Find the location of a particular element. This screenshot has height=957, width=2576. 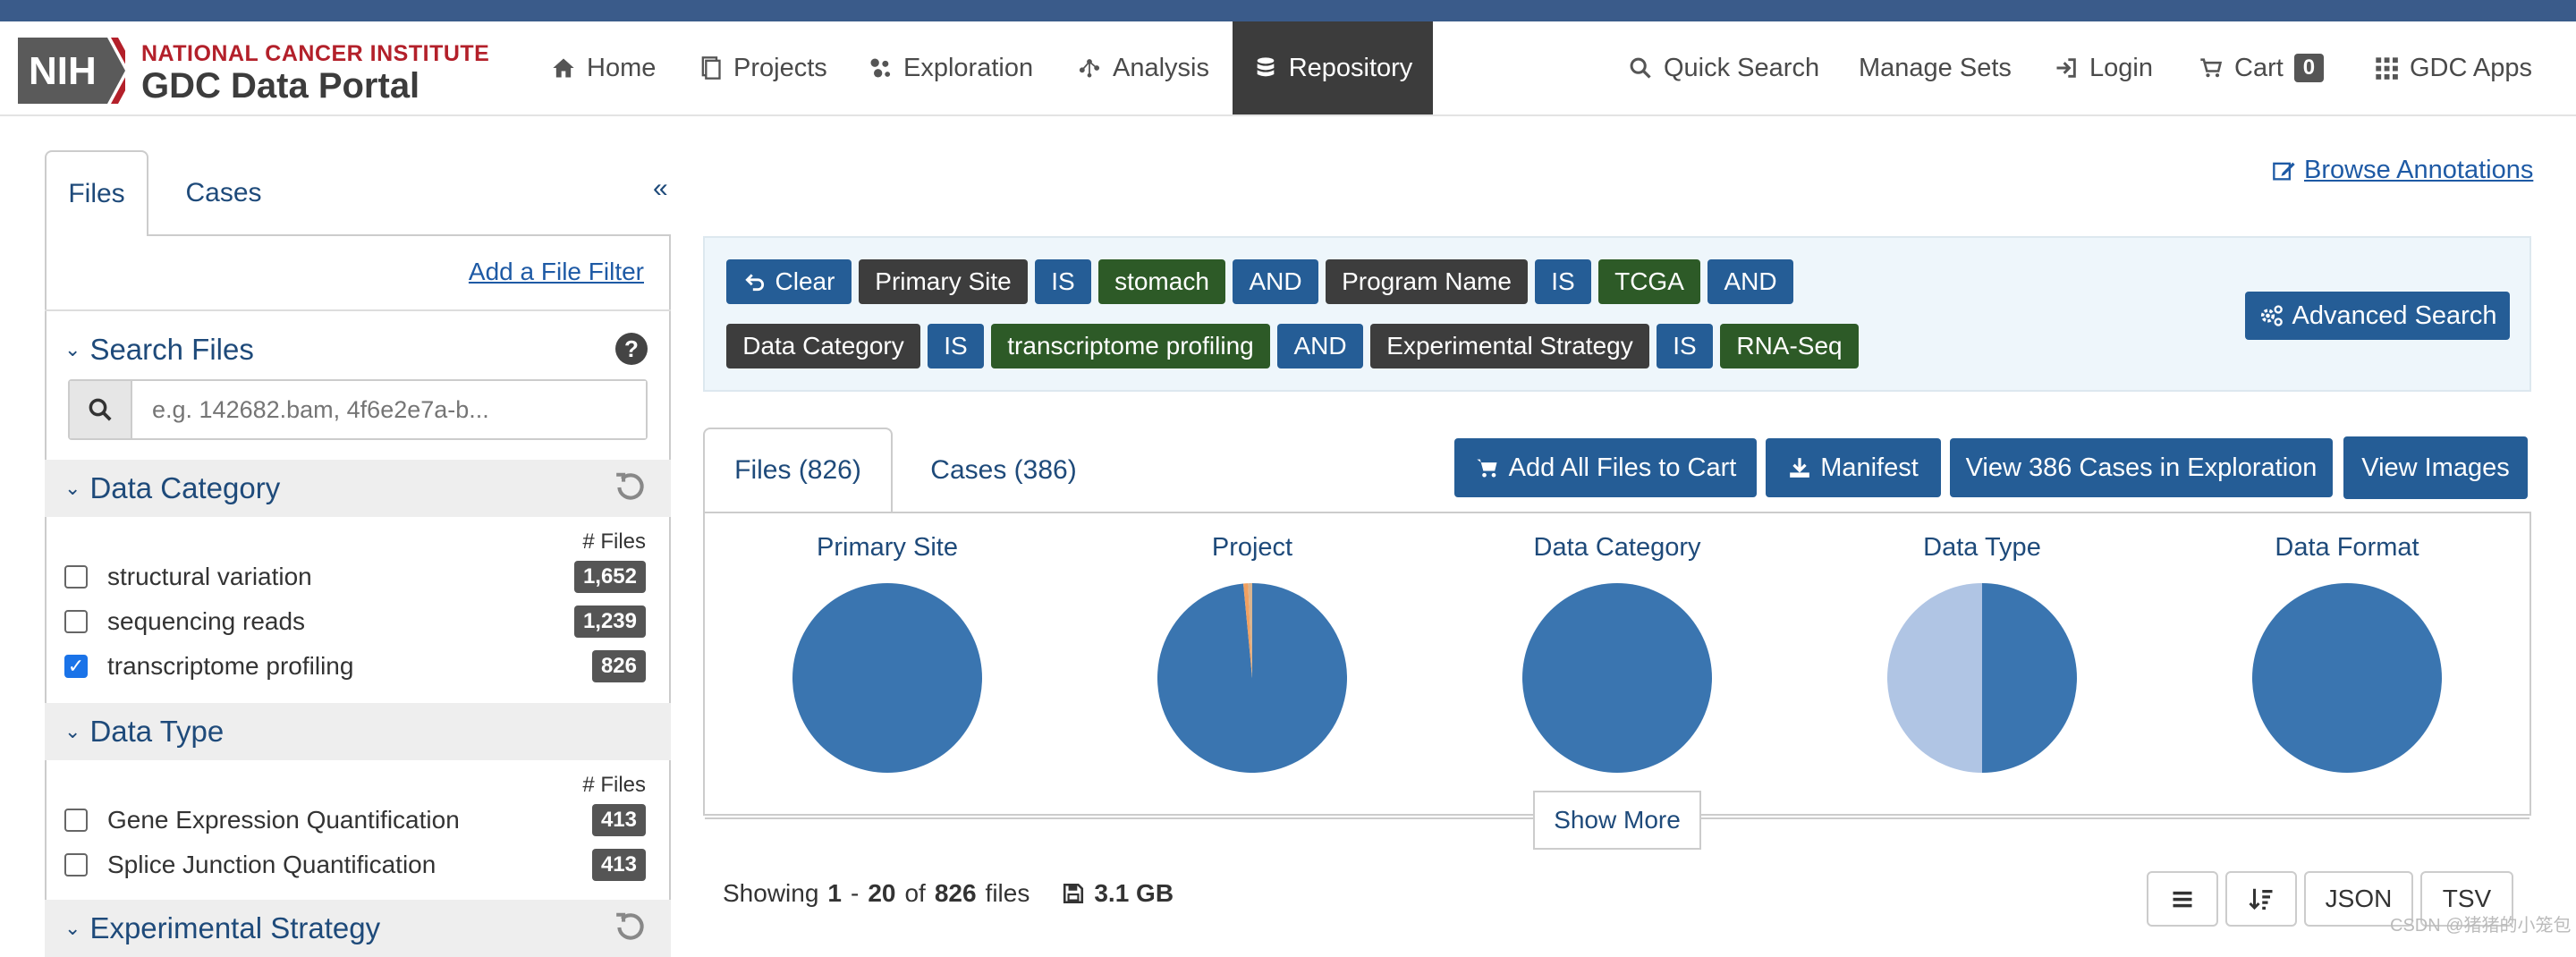

pie-charts is located at coordinates (1617, 678).